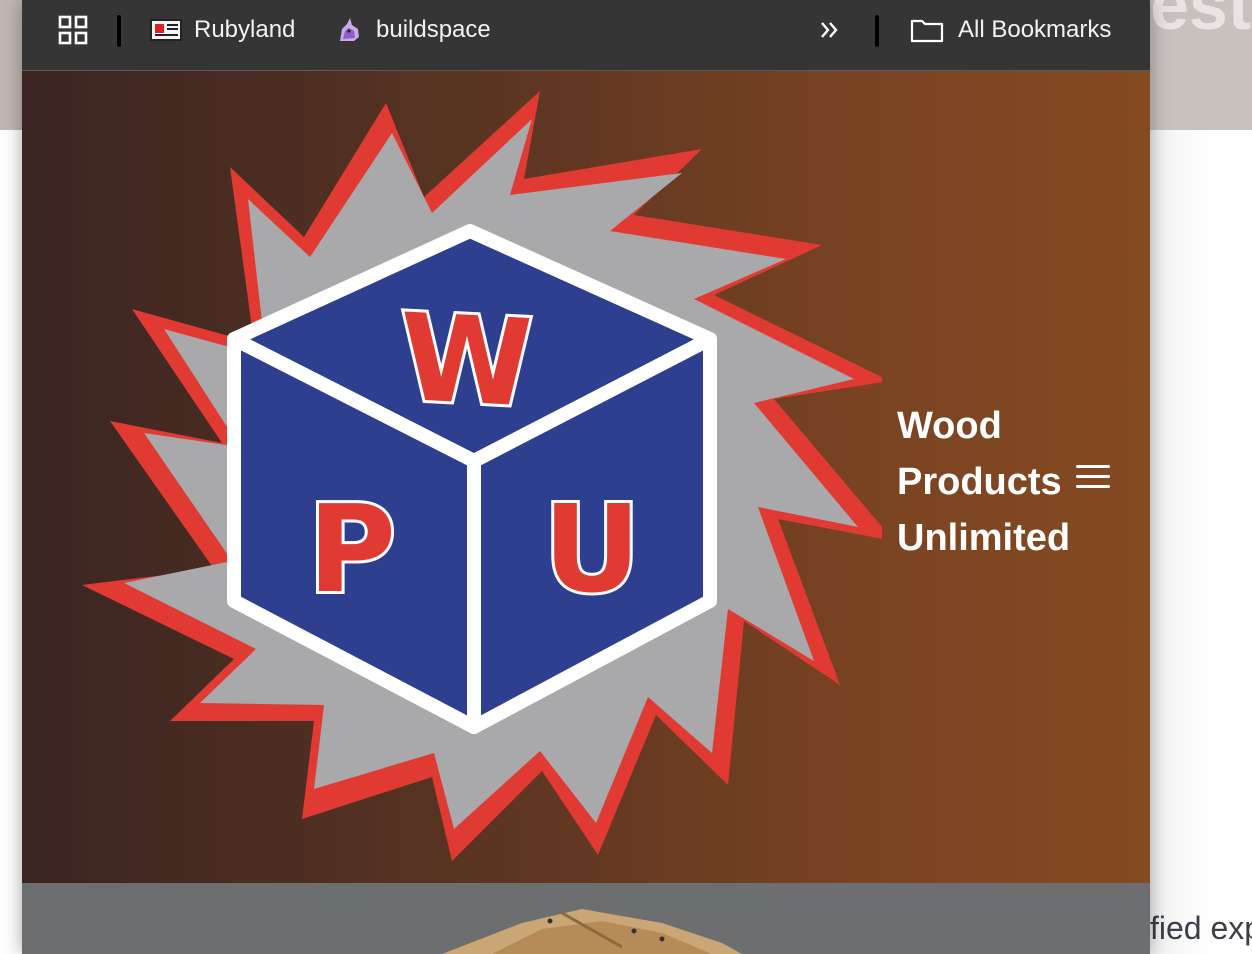 The height and width of the screenshot is (954, 1252). I want to click on apps-button, so click(73, 30).